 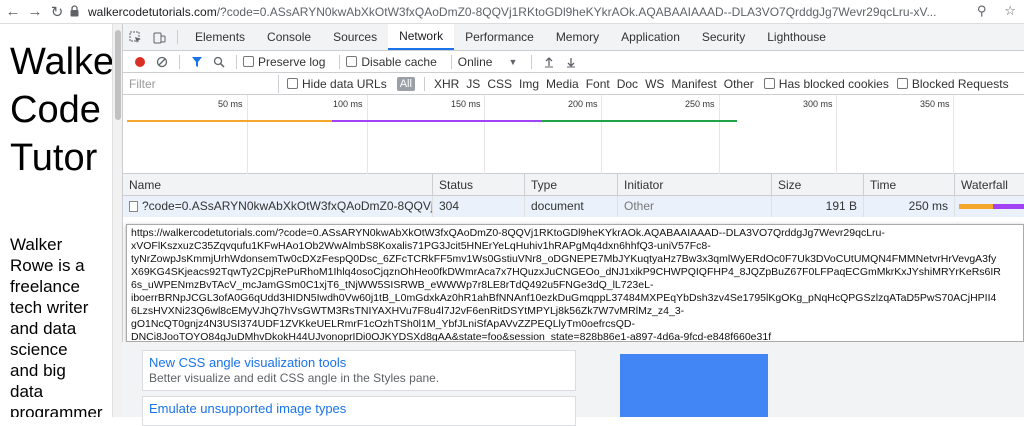 I want to click on column-header-waterfall: Waterfall, so click(x=989, y=185).